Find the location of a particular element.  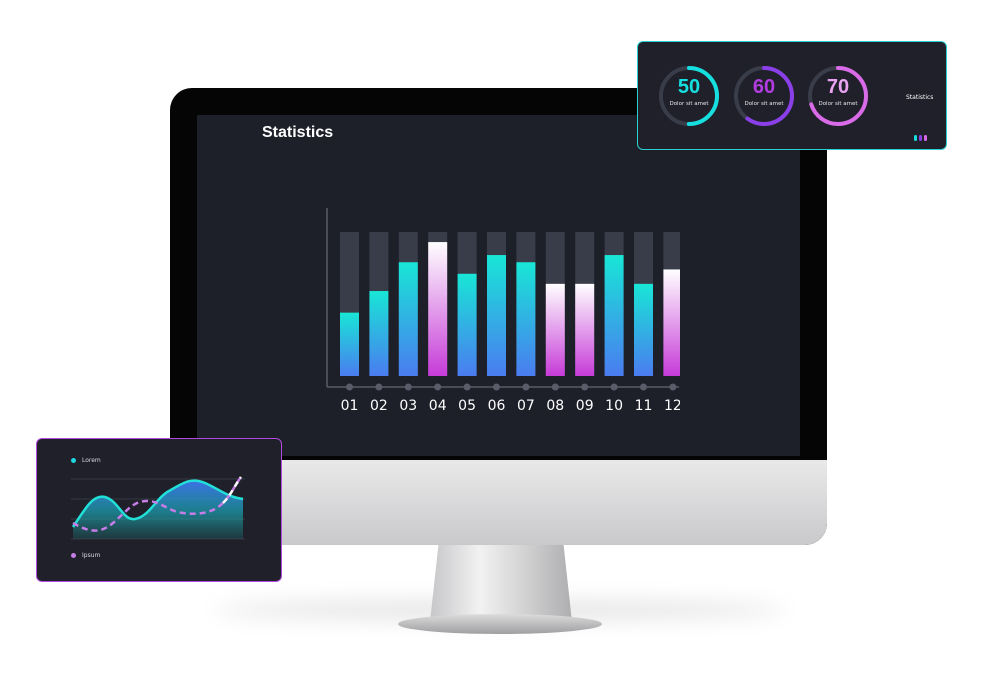

legend-ipsum-label: Ipsum is located at coordinates (91, 555).